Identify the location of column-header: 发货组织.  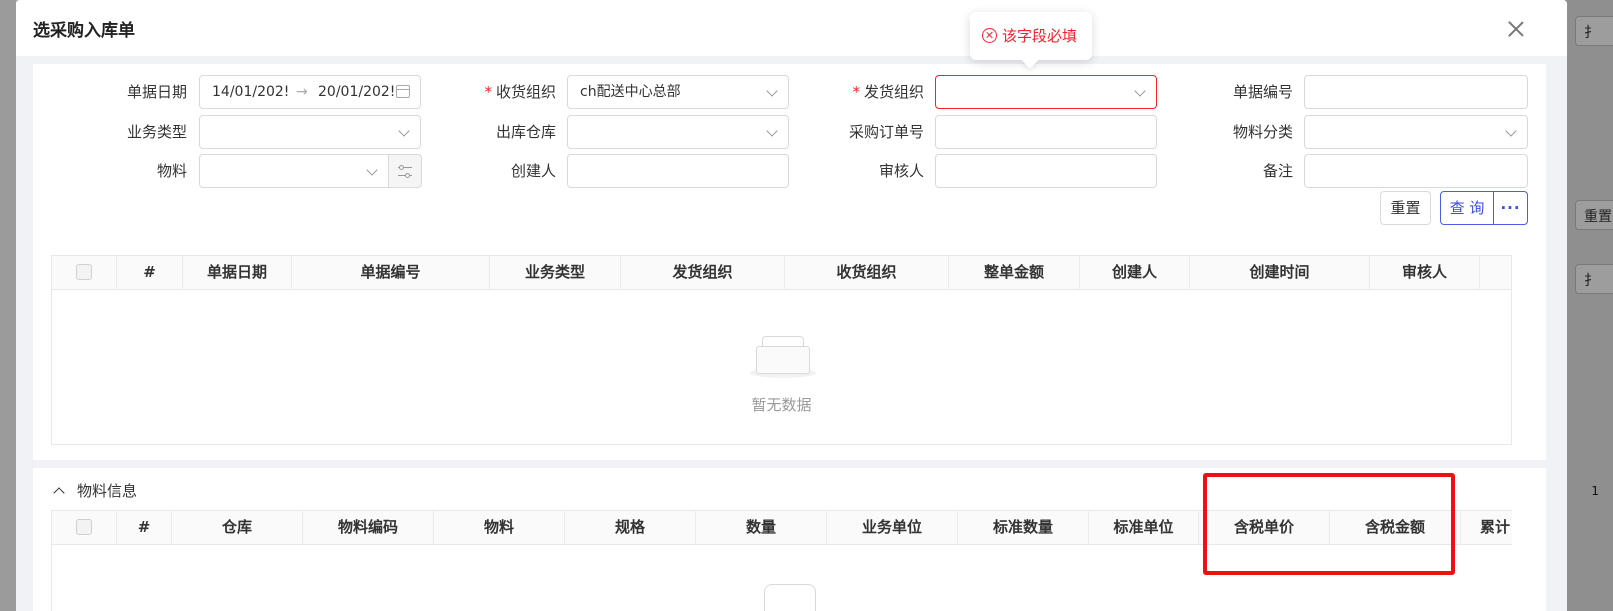
(703, 272).